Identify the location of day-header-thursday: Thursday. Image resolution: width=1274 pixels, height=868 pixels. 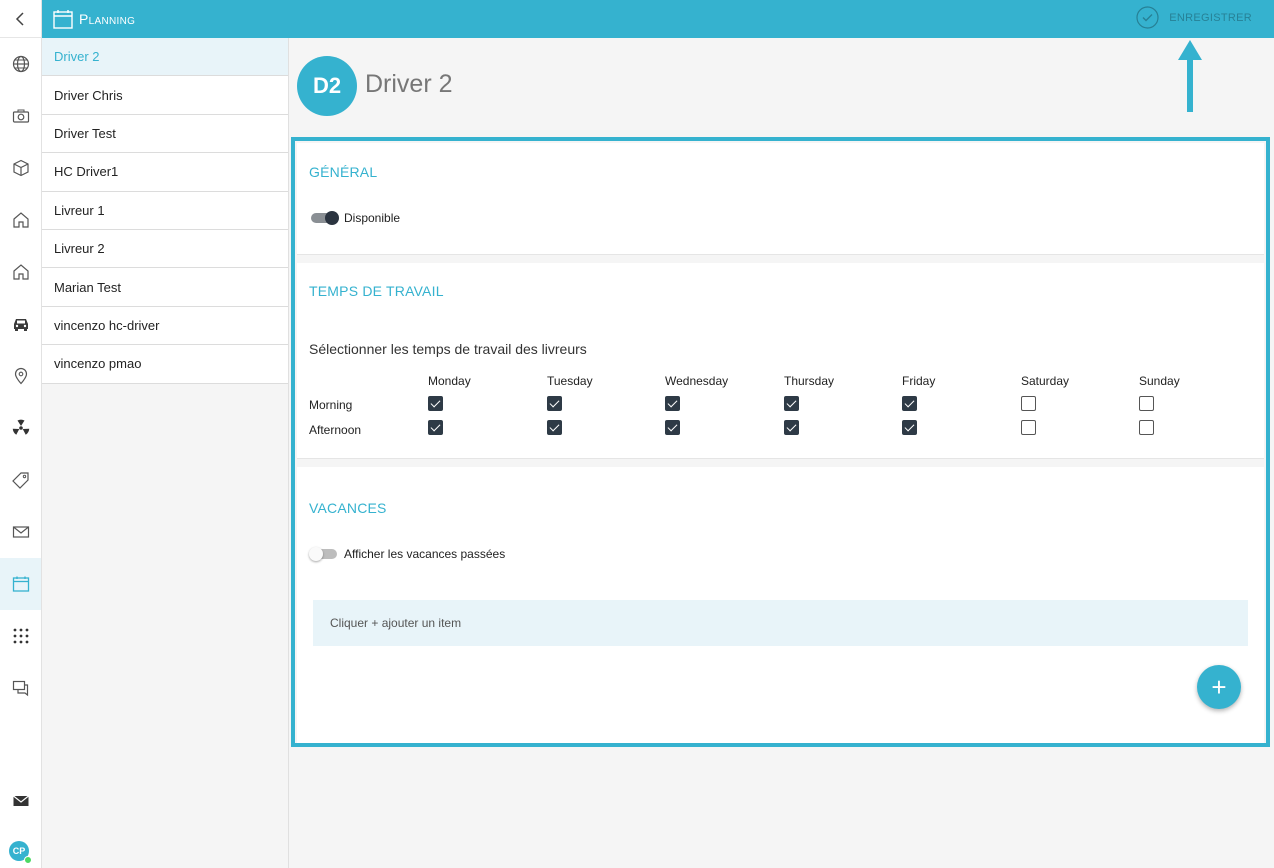
(809, 381).